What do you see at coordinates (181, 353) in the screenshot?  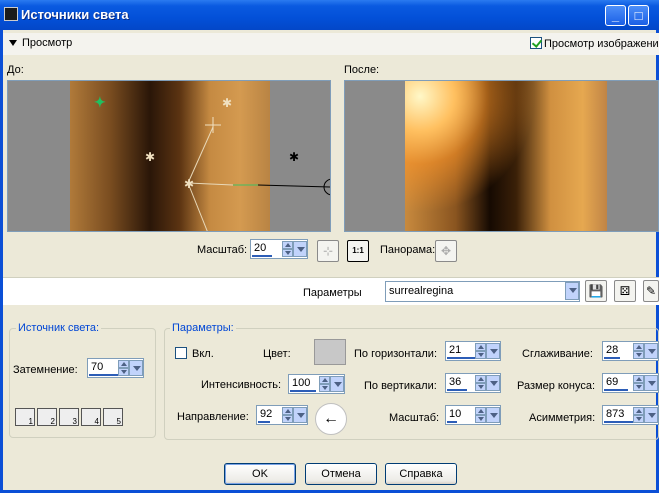 I see `checkbox-unchecked-icon` at bounding box center [181, 353].